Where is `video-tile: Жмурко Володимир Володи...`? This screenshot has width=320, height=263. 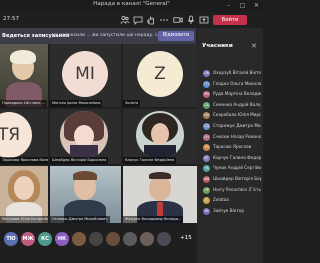
video-tile: Жмурко Володимир Володи... is located at coordinates (160, 194).